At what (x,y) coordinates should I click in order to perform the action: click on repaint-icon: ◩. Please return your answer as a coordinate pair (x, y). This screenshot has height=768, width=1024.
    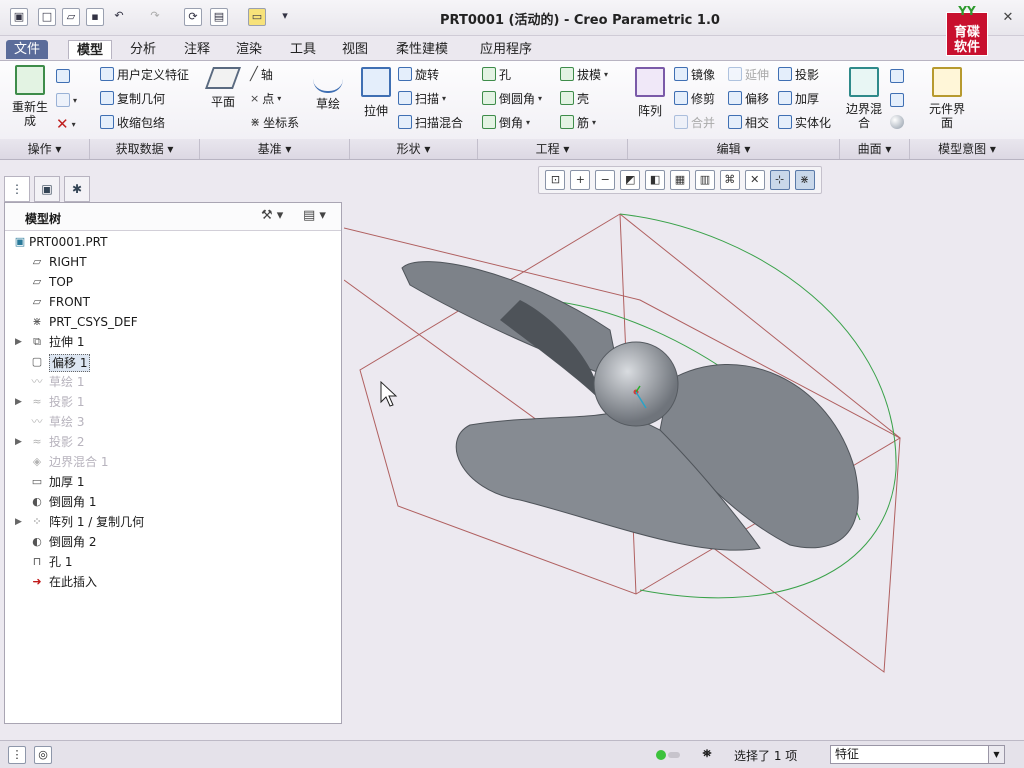
    Looking at the image, I should click on (630, 180).